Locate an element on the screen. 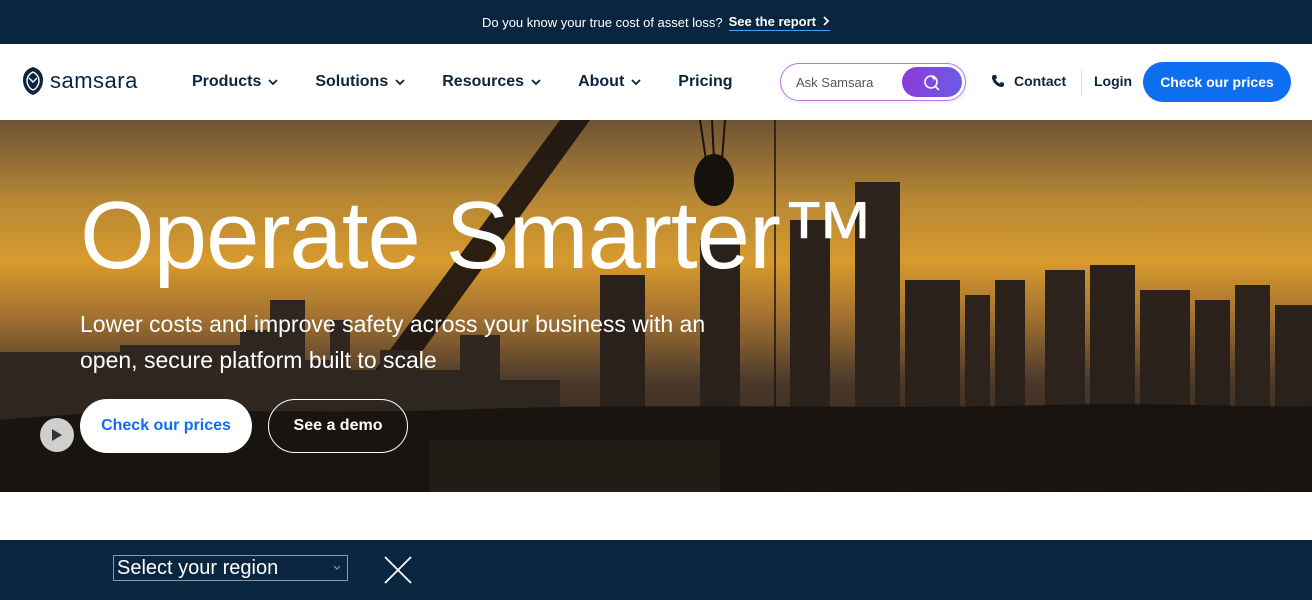 This screenshot has height=600, width=1312. contact-link: Contact is located at coordinates (1028, 81).